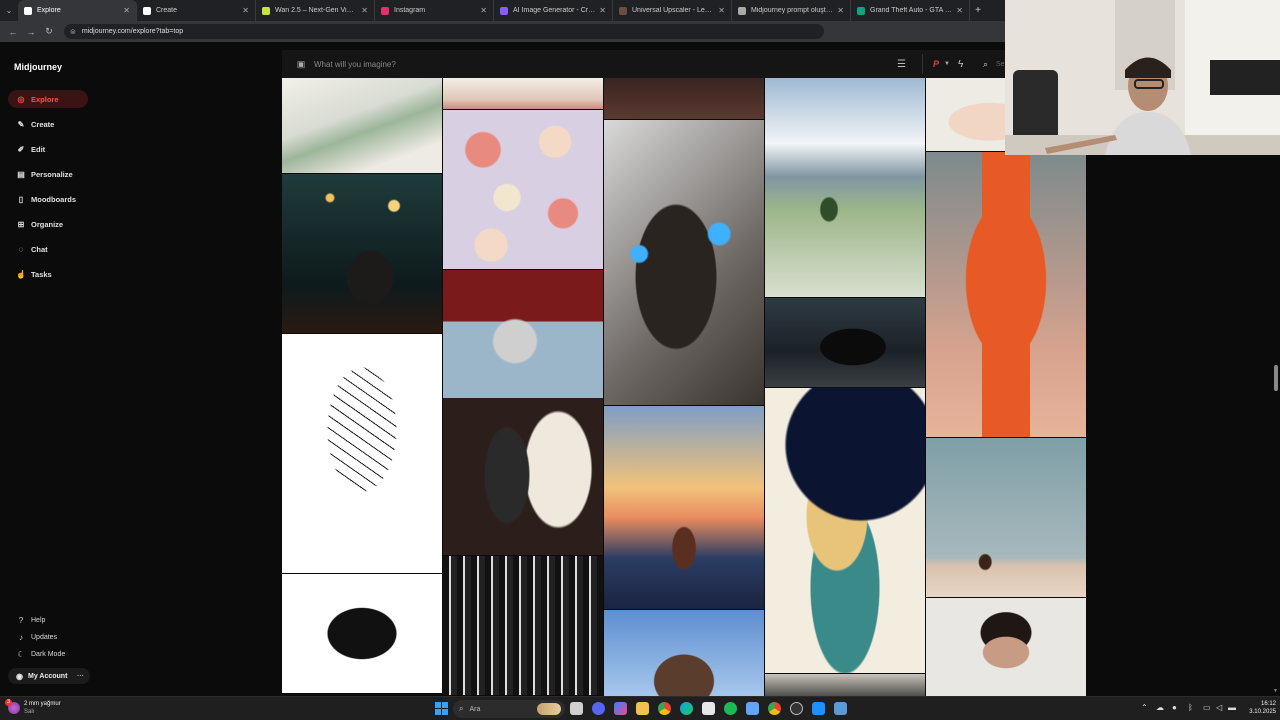  What do you see at coordinates (1232, 707) in the screenshot?
I see `battery-icon: ▬` at bounding box center [1232, 707].